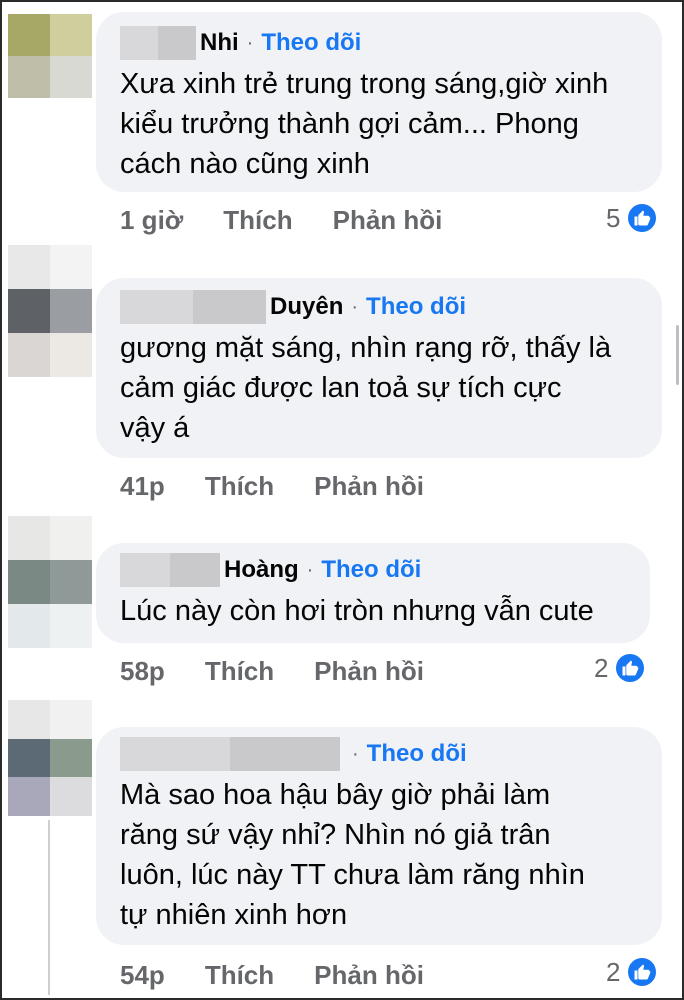 The image size is (684, 1000). What do you see at coordinates (357, 611) in the screenshot?
I see `comment-text: Lúc này còn hơi tròn nhưng vẫn cute` at bounding box center [357, 611].